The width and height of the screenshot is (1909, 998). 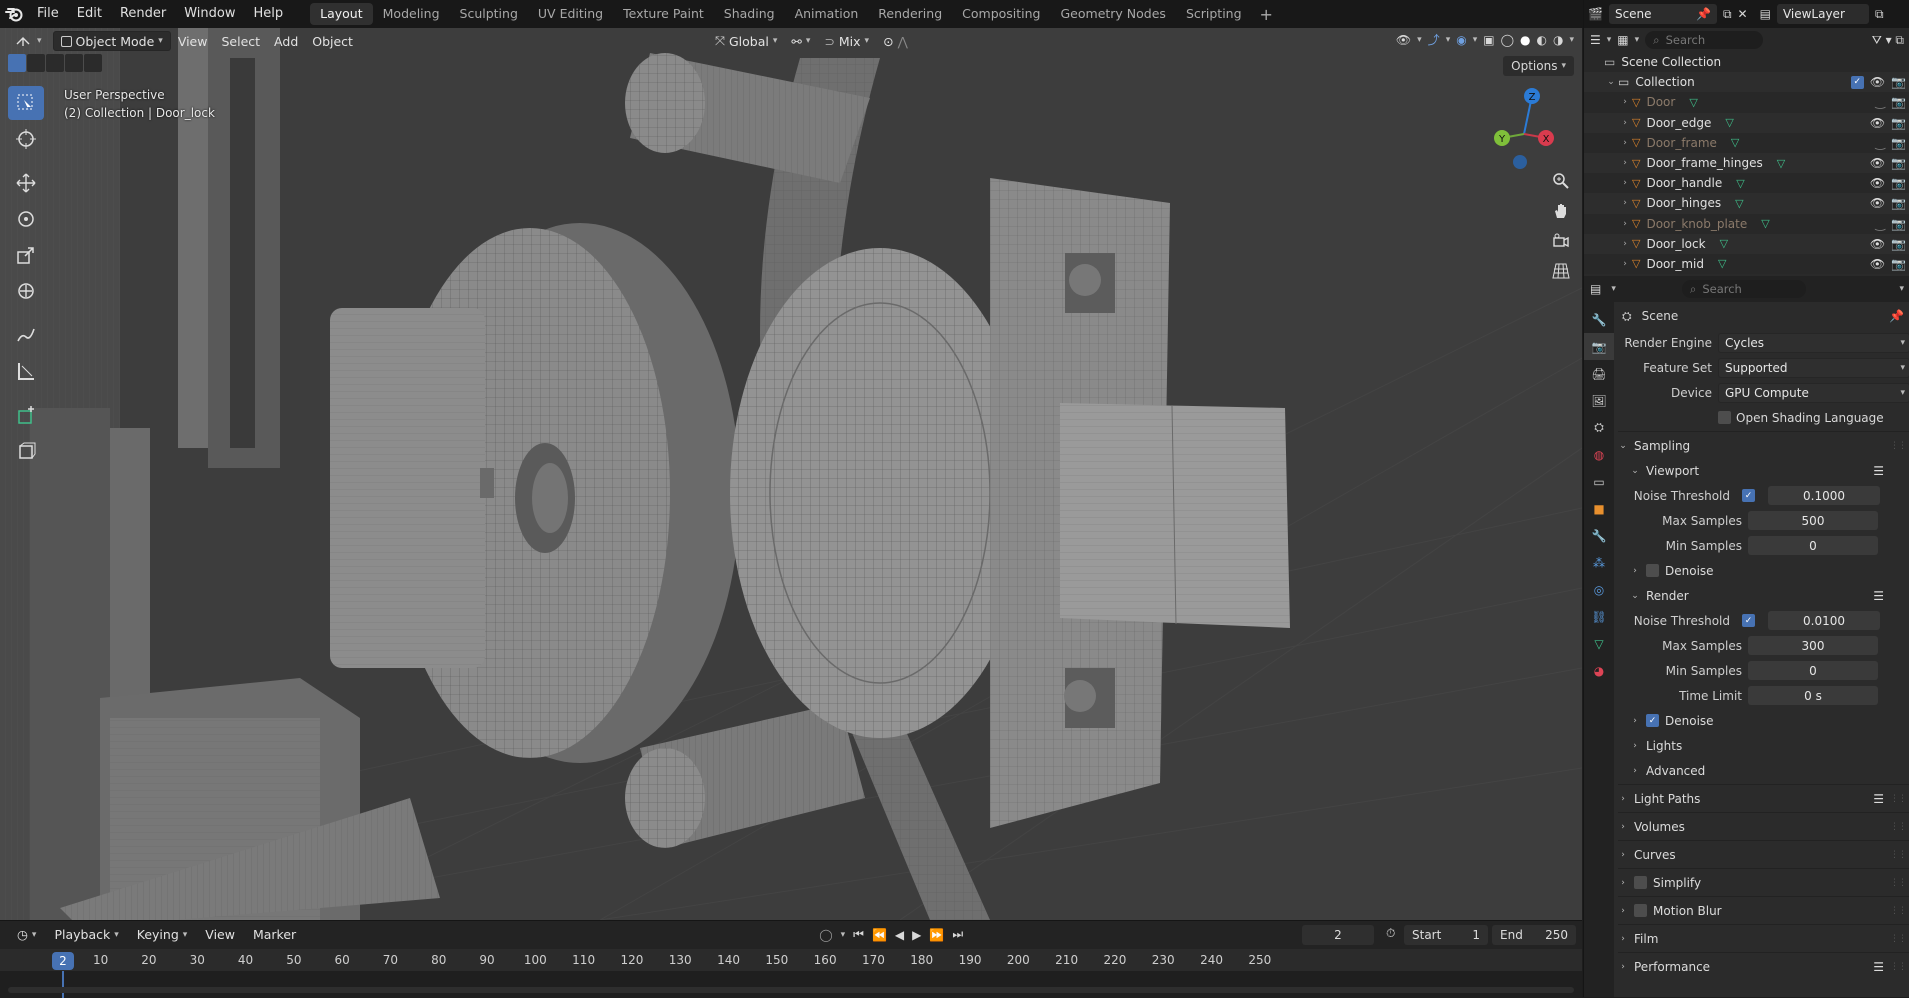 What do you see at coordinates (1595, 14) in the screenshot?
I see `scene-selector-icon: 🎬` at bounding box center [1595, 14].